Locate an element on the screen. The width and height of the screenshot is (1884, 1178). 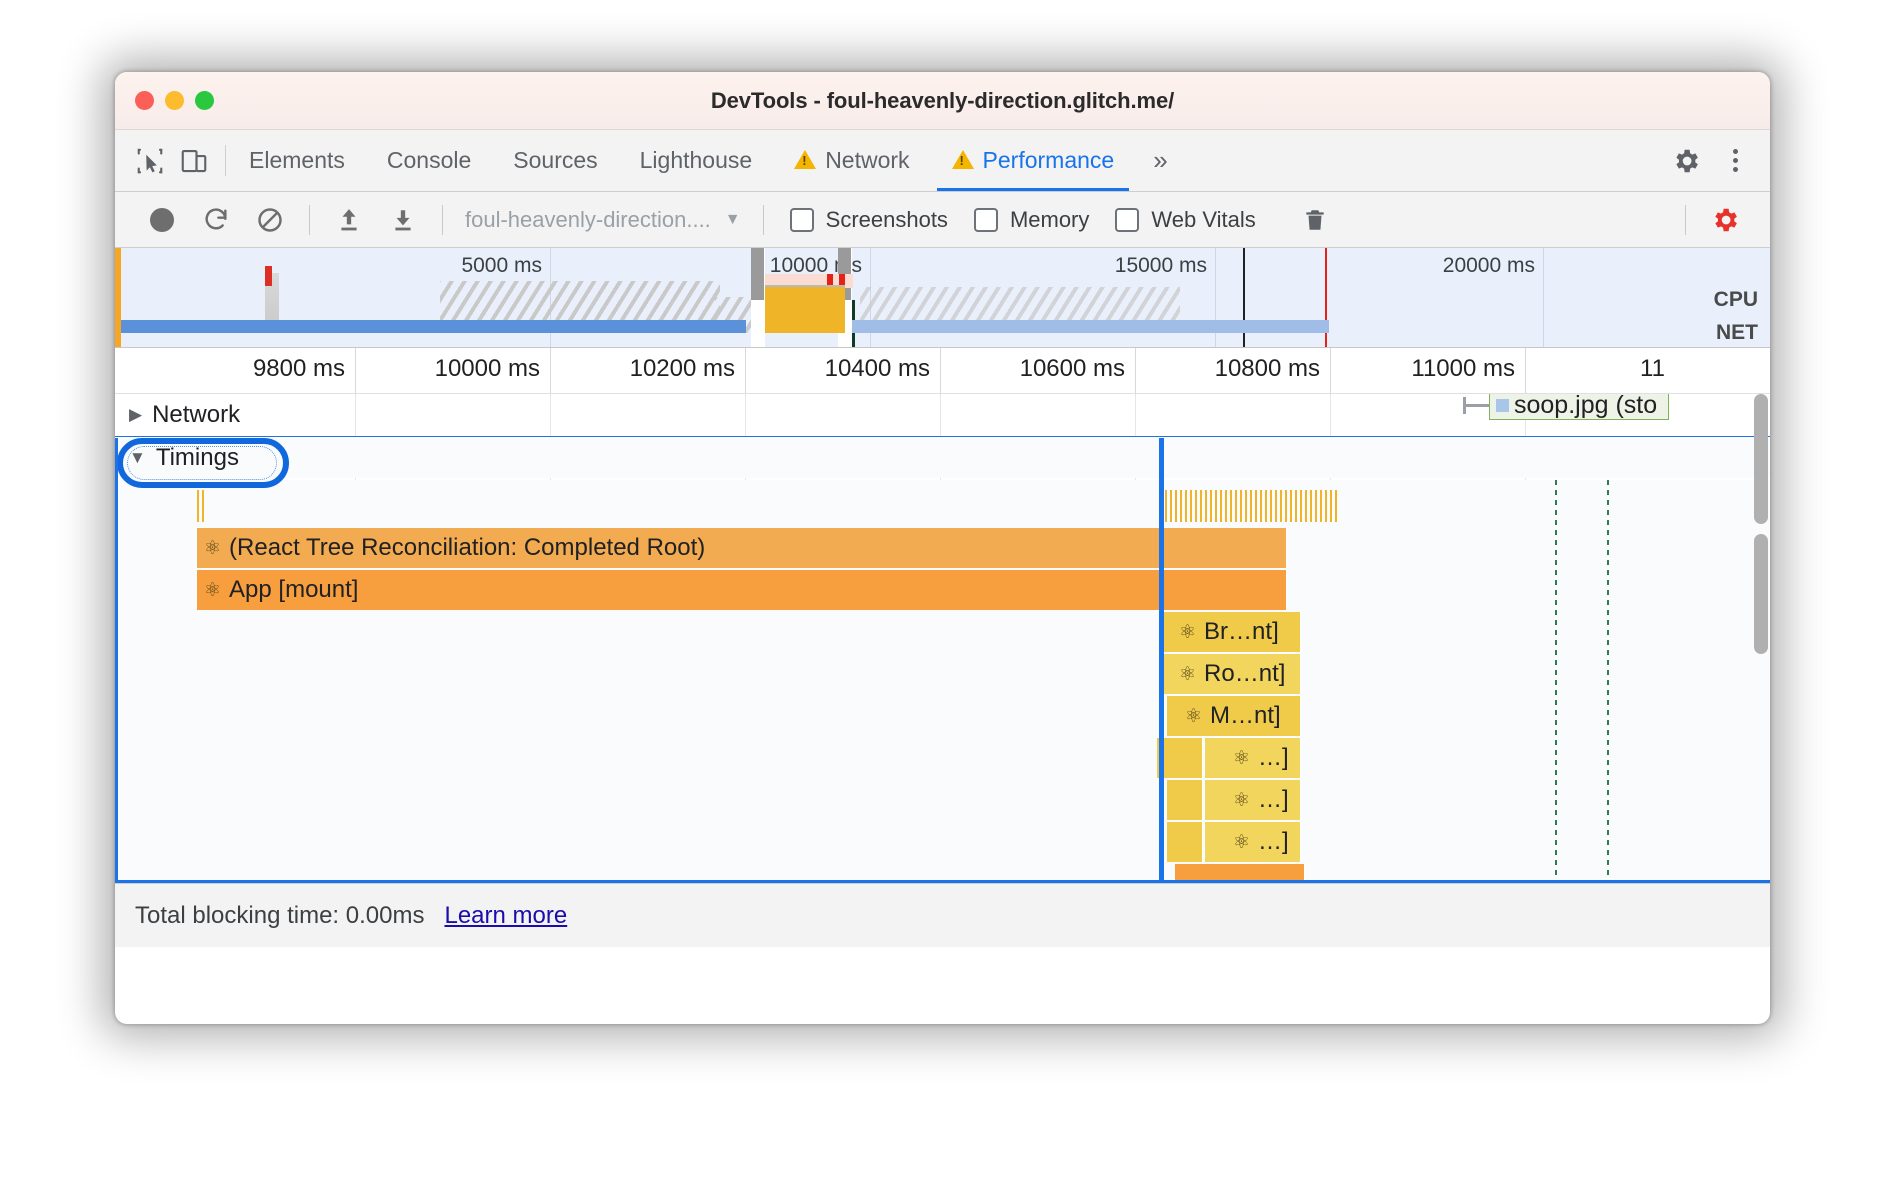
clear-recording-button is located at coordinates (270, 220).